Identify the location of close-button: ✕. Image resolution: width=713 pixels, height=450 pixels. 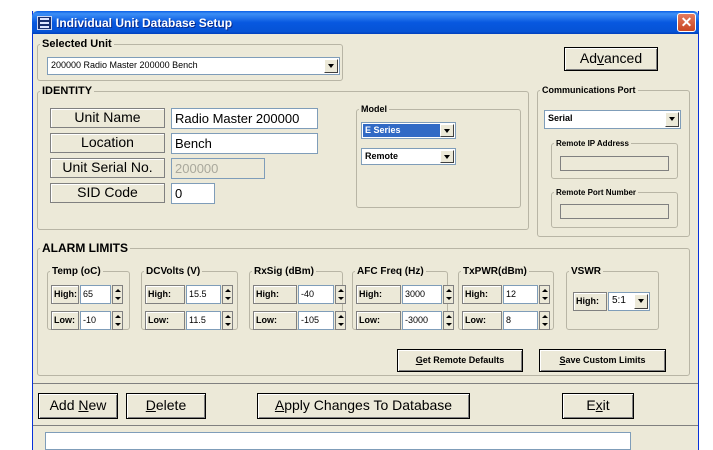
(686, 22).